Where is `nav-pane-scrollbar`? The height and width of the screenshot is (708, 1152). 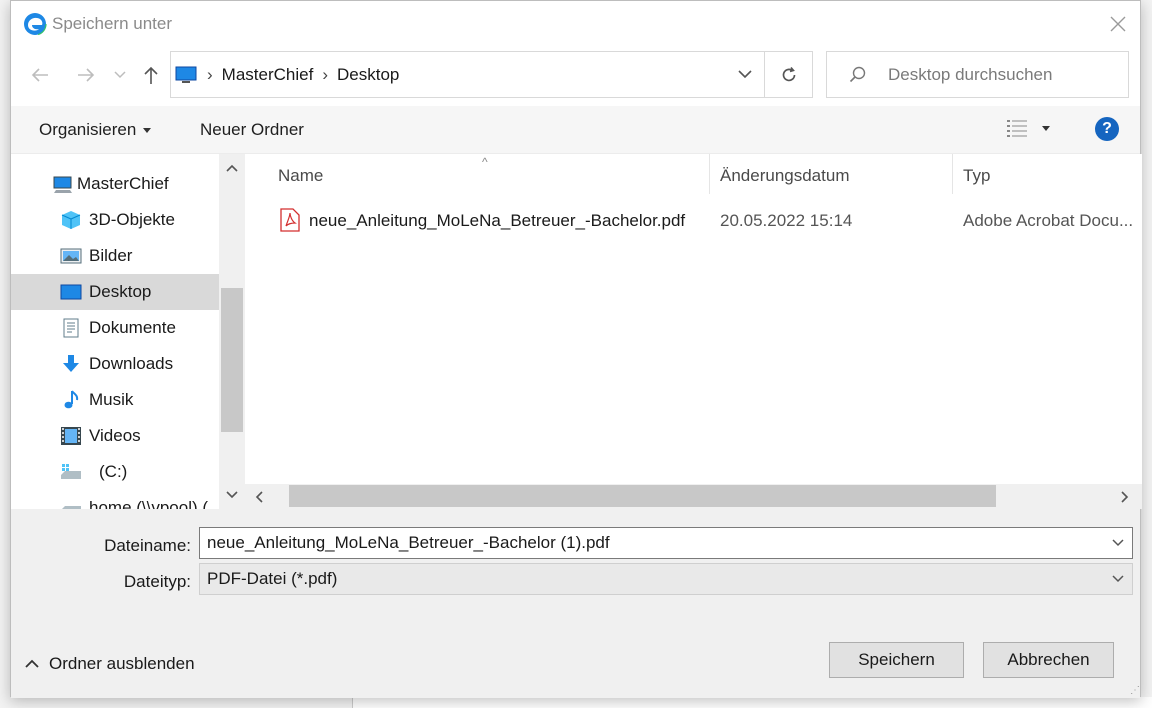 nav-pane-scrollbar is located at coordinates (232, 331).